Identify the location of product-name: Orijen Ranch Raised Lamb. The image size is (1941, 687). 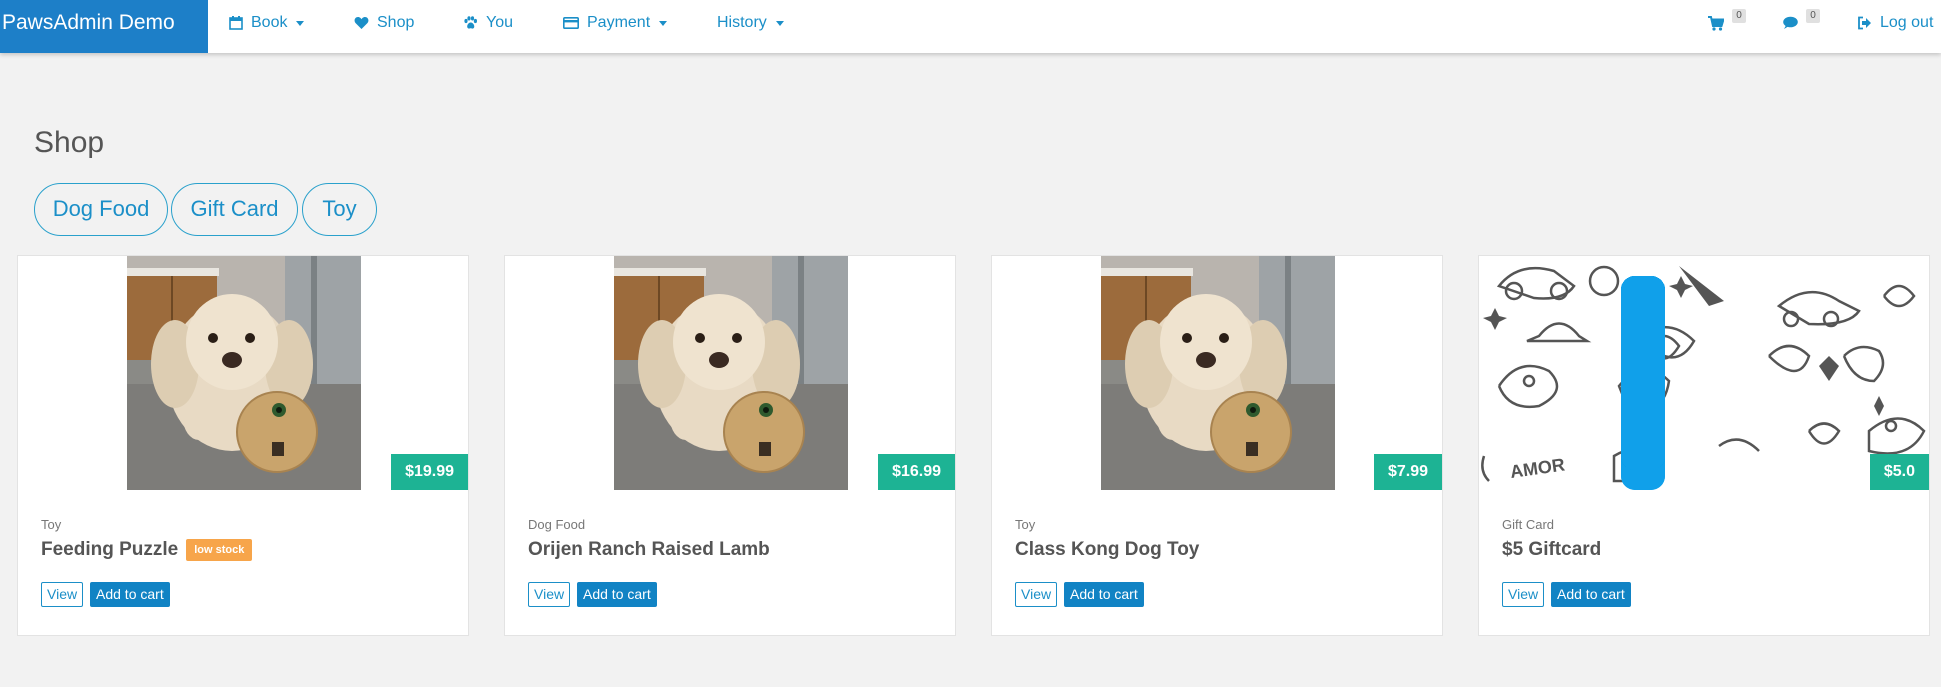
(649, 550).